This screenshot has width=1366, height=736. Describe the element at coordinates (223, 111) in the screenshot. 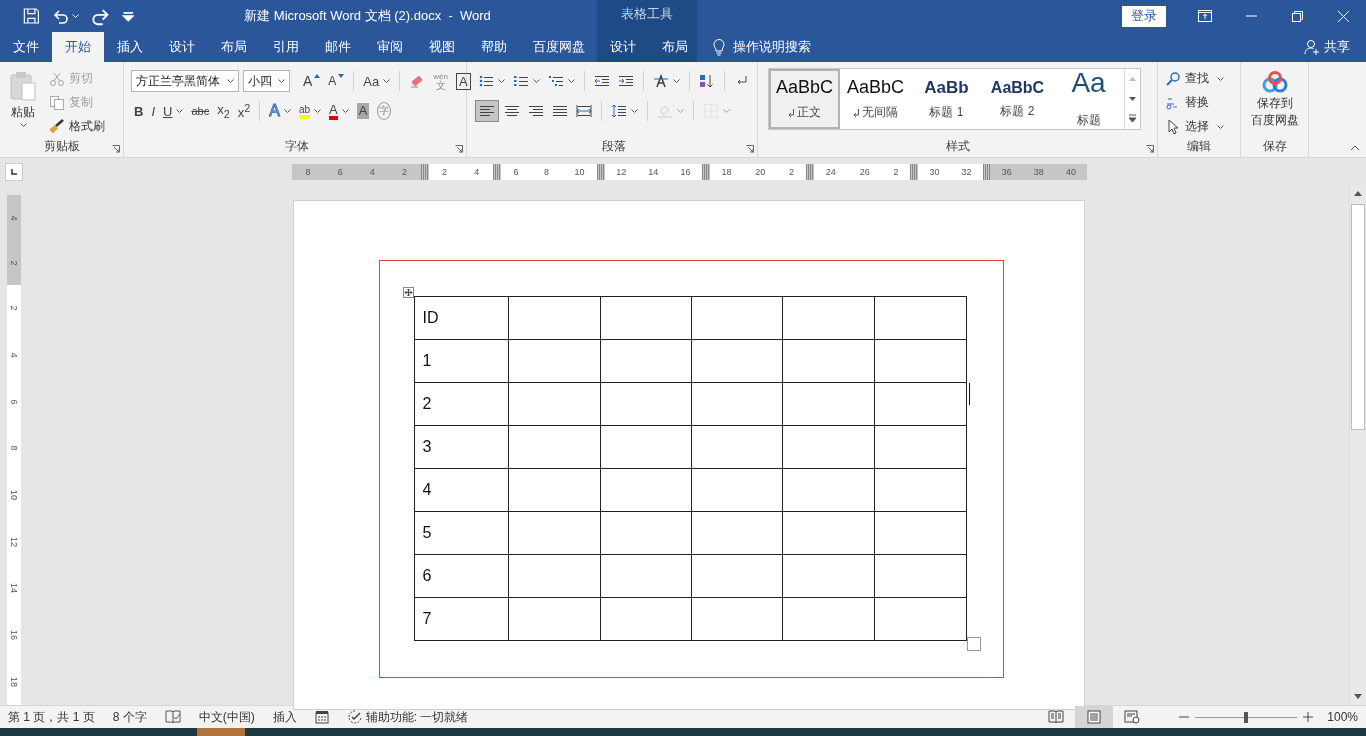

I see `script-button: x$_{2}$` at that location.